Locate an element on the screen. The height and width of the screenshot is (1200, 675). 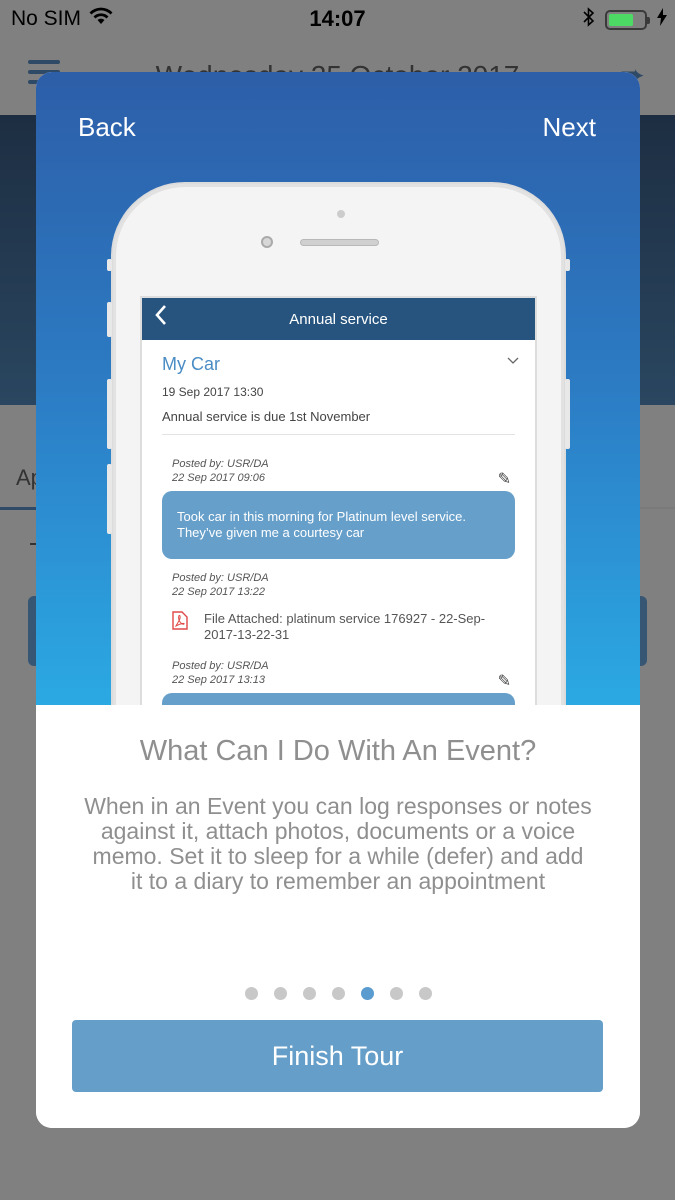
post-item: Posted by: USR/DA 22 Sep 2017 13:13 ✎ is located at coordinates (338, 682).